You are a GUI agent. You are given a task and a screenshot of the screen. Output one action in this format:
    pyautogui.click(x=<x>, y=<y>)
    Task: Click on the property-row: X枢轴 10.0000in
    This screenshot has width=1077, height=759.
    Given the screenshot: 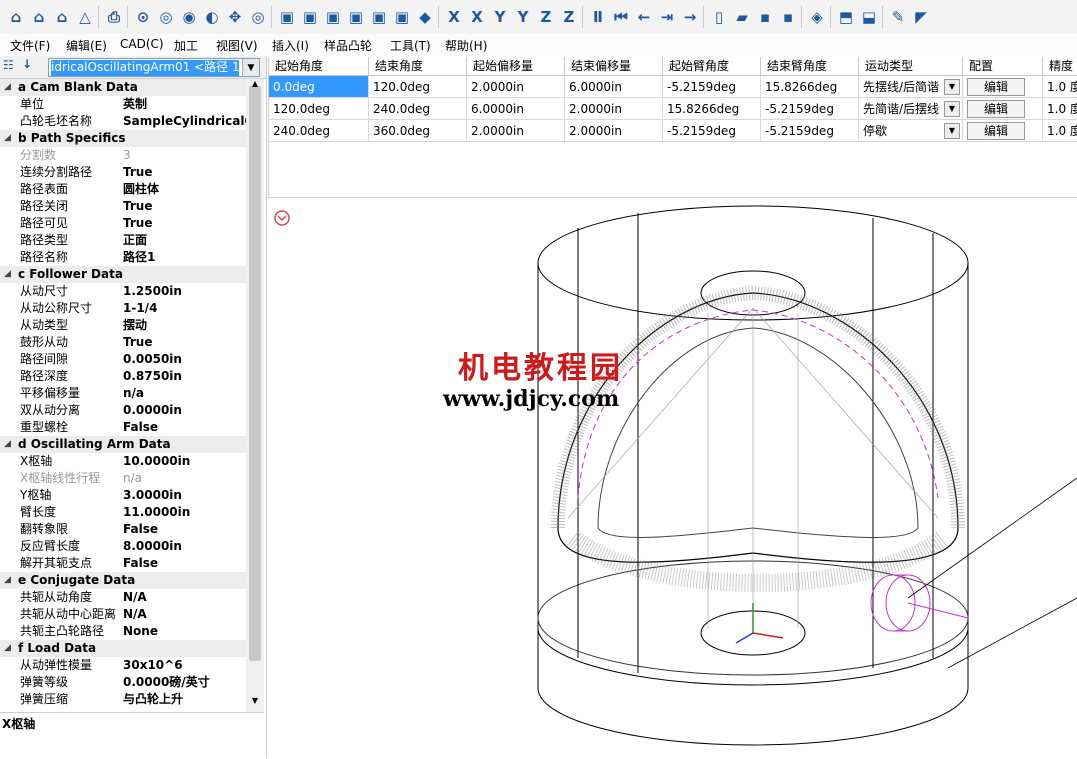 What is the action you would take?
    pyautogui.click(x=123, y=461)
    